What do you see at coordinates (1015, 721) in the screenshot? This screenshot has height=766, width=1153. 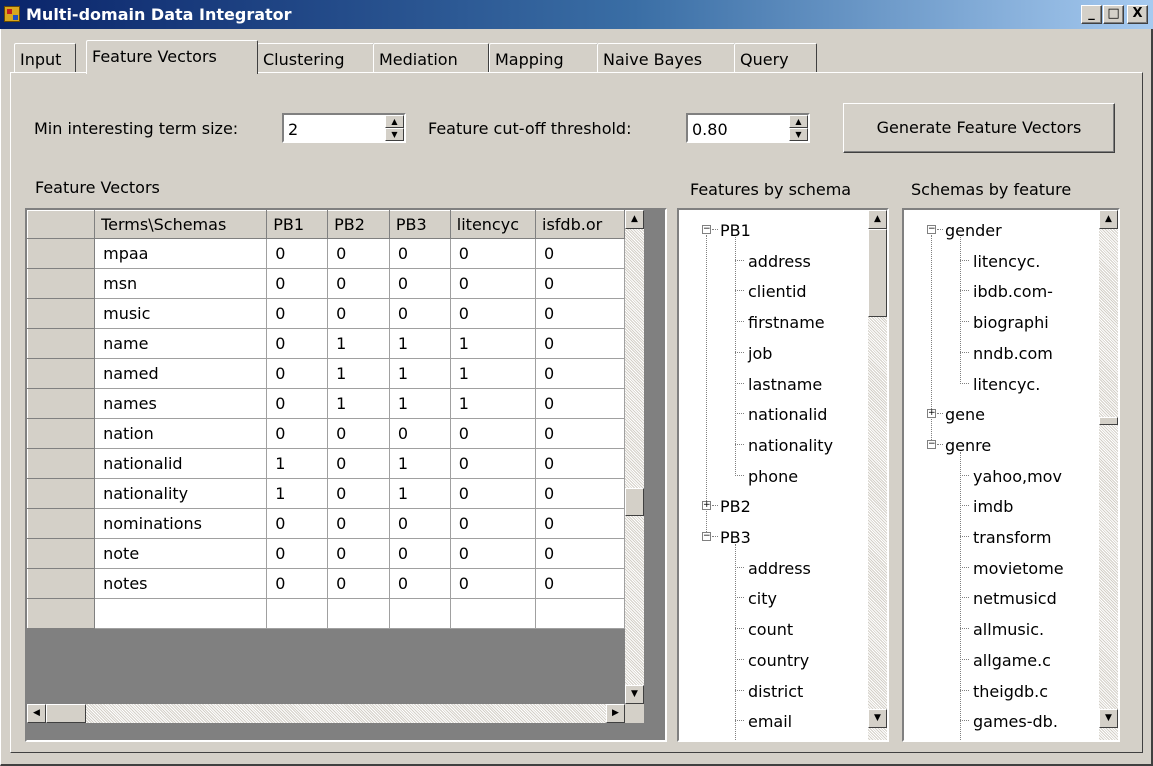 I see `tree-leaf-label: games-db.` at bounding box center [1015, 721].